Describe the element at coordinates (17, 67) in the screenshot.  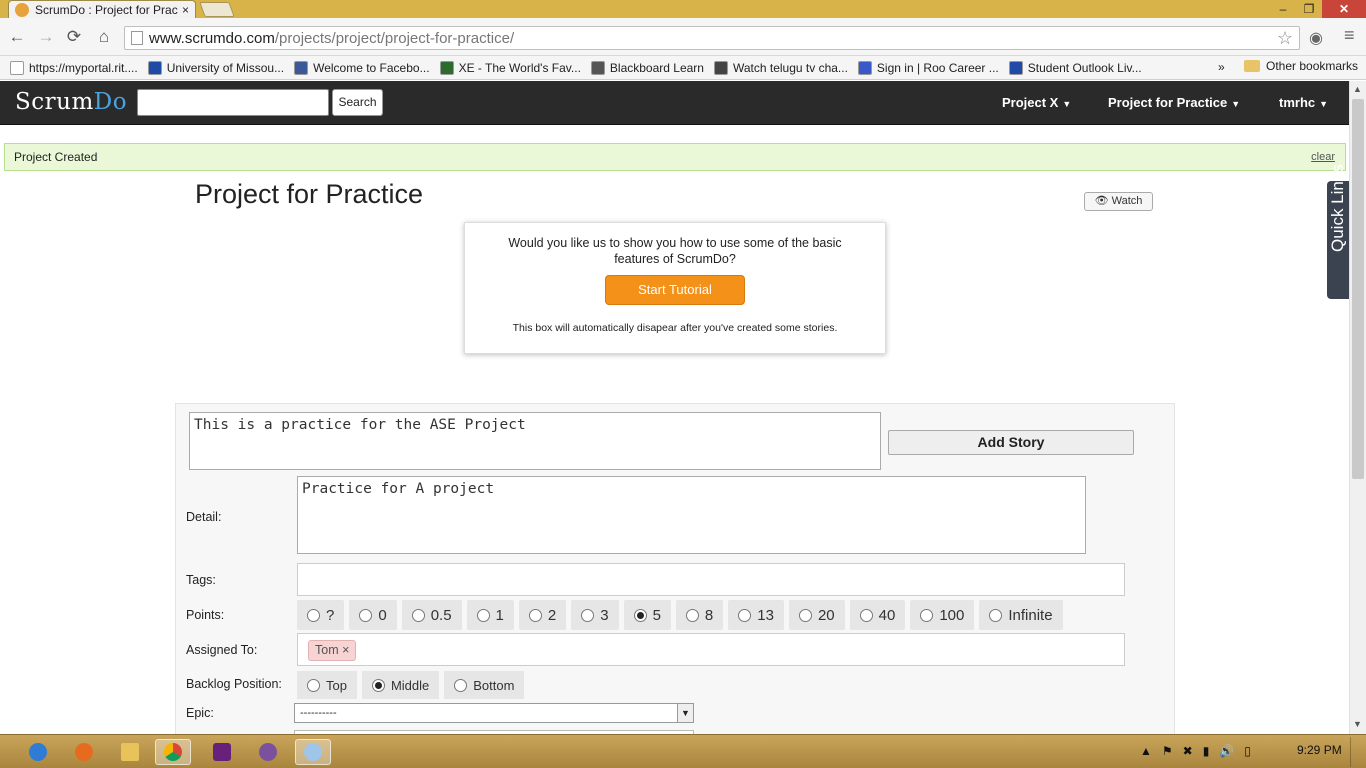
I see `bookmark-favicon-icon` at that location.